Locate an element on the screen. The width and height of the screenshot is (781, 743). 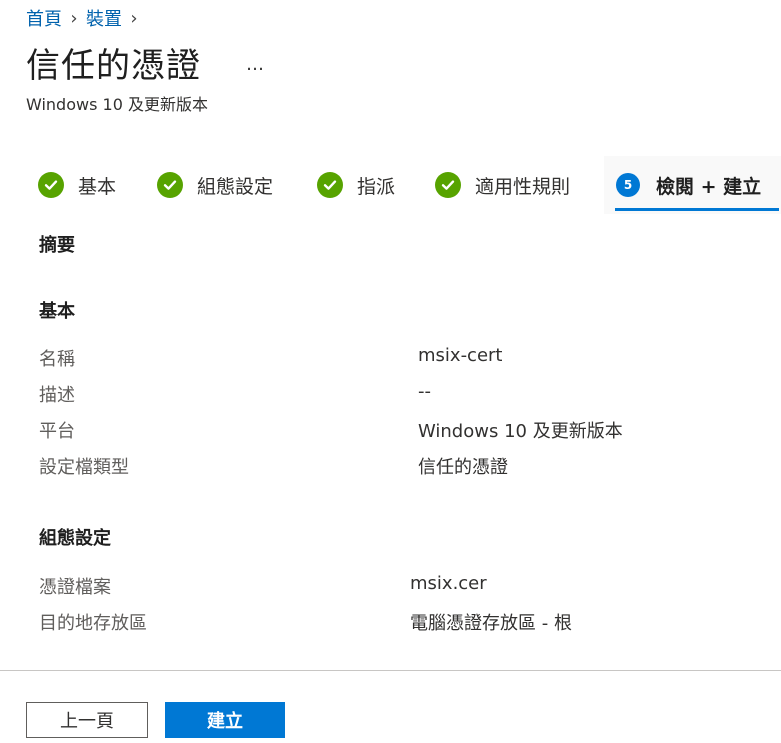
row-value-platform: Windows 10 及更新版本 is located at coordinates (520, 431).